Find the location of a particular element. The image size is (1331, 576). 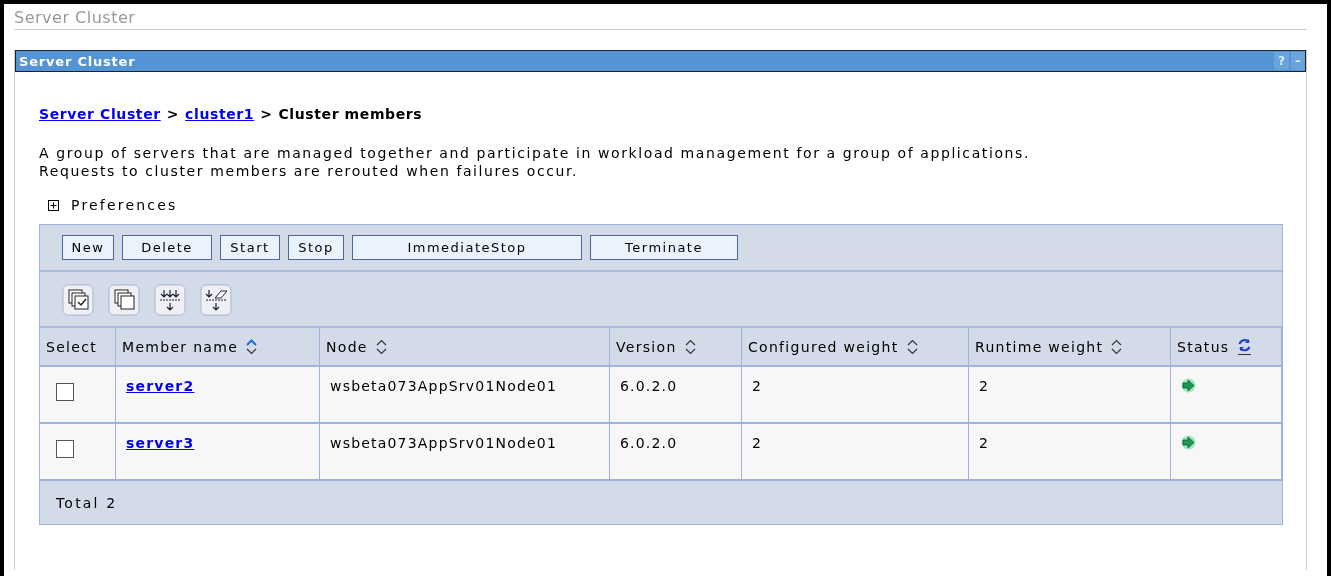

total-count: Total 2 is located at coordinates (87, 502).